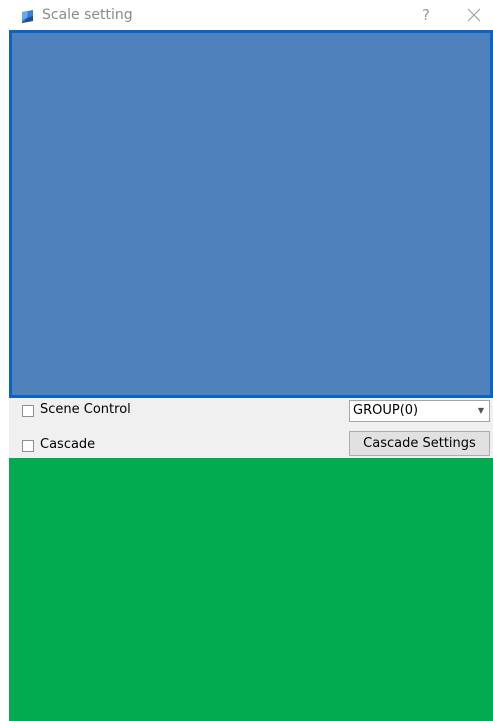  What do you see at coordinates (87, 15) in the screenshot?
I see `window-title: Scale setting` at bounding box center [87, 15].